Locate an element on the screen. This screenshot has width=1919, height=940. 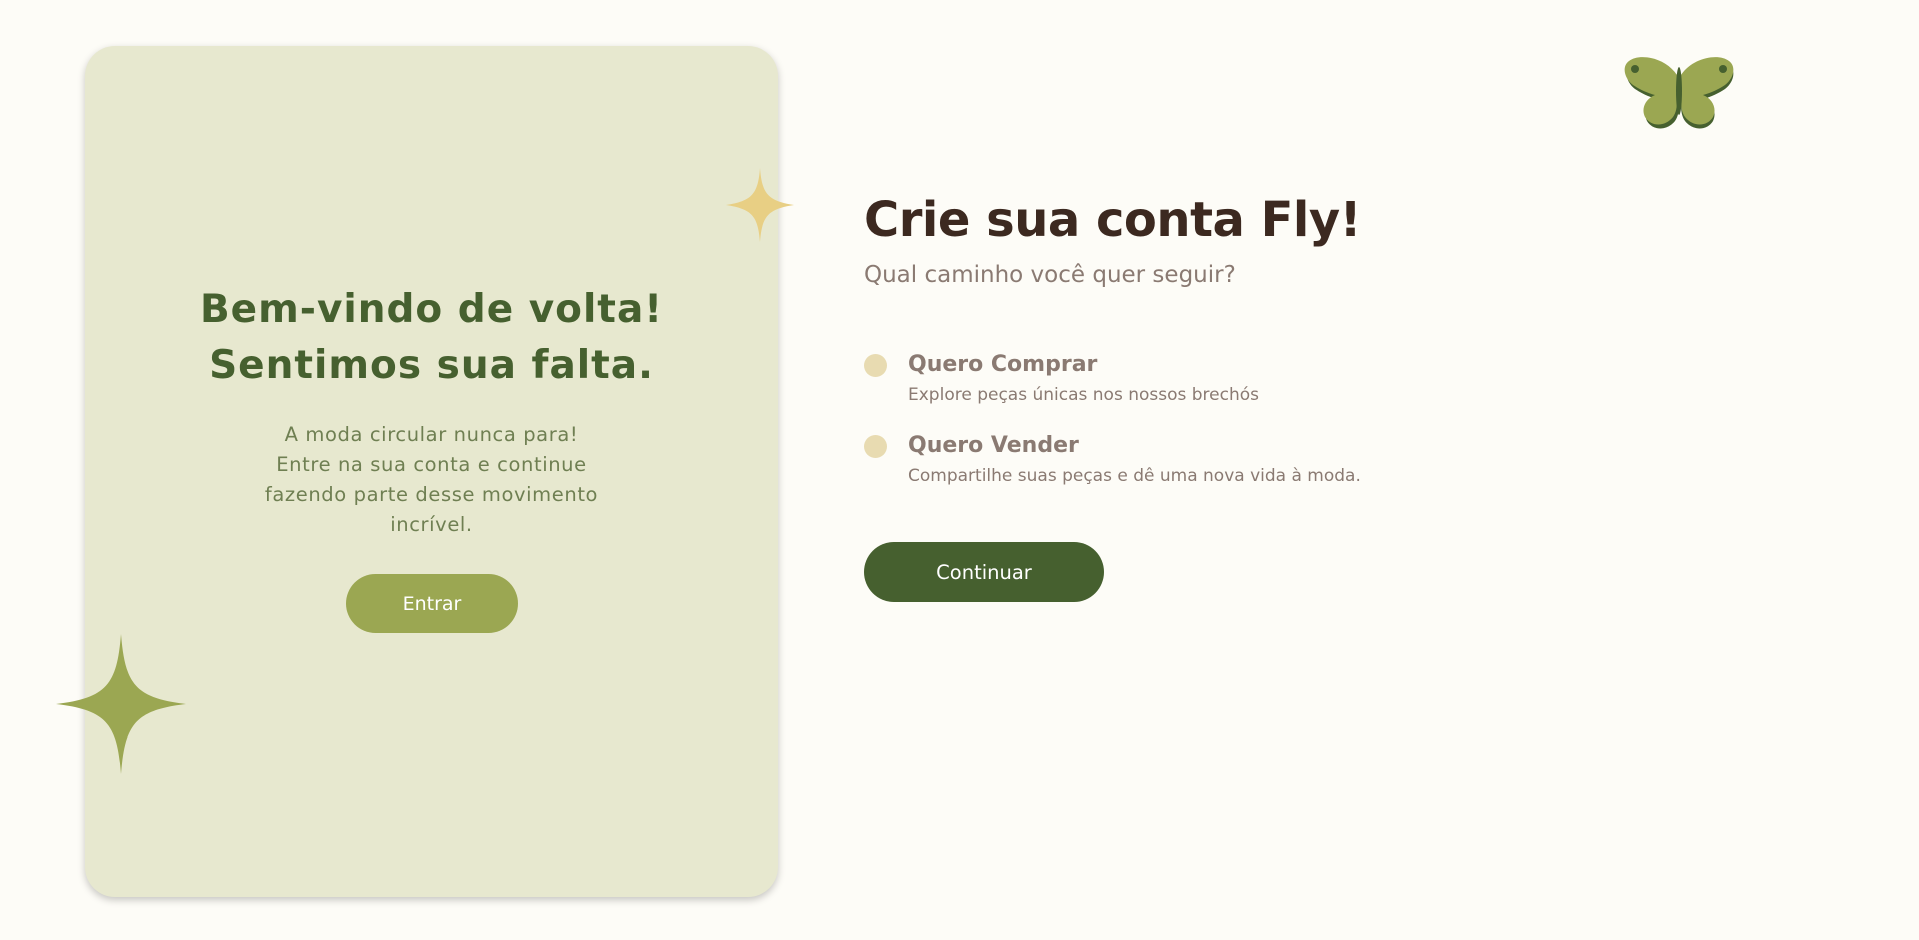
welcome-message-line1: A moda circular nunca para! is located at coordinates (431, 434).